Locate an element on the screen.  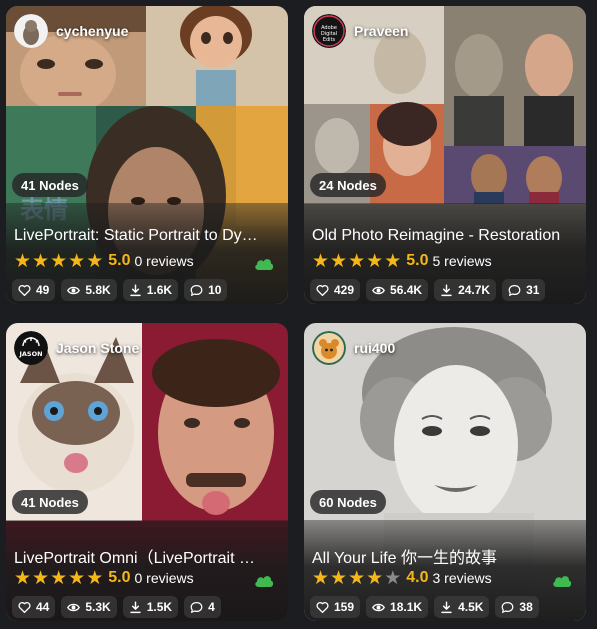
author: rui400 is located at coordinates (353, 348).